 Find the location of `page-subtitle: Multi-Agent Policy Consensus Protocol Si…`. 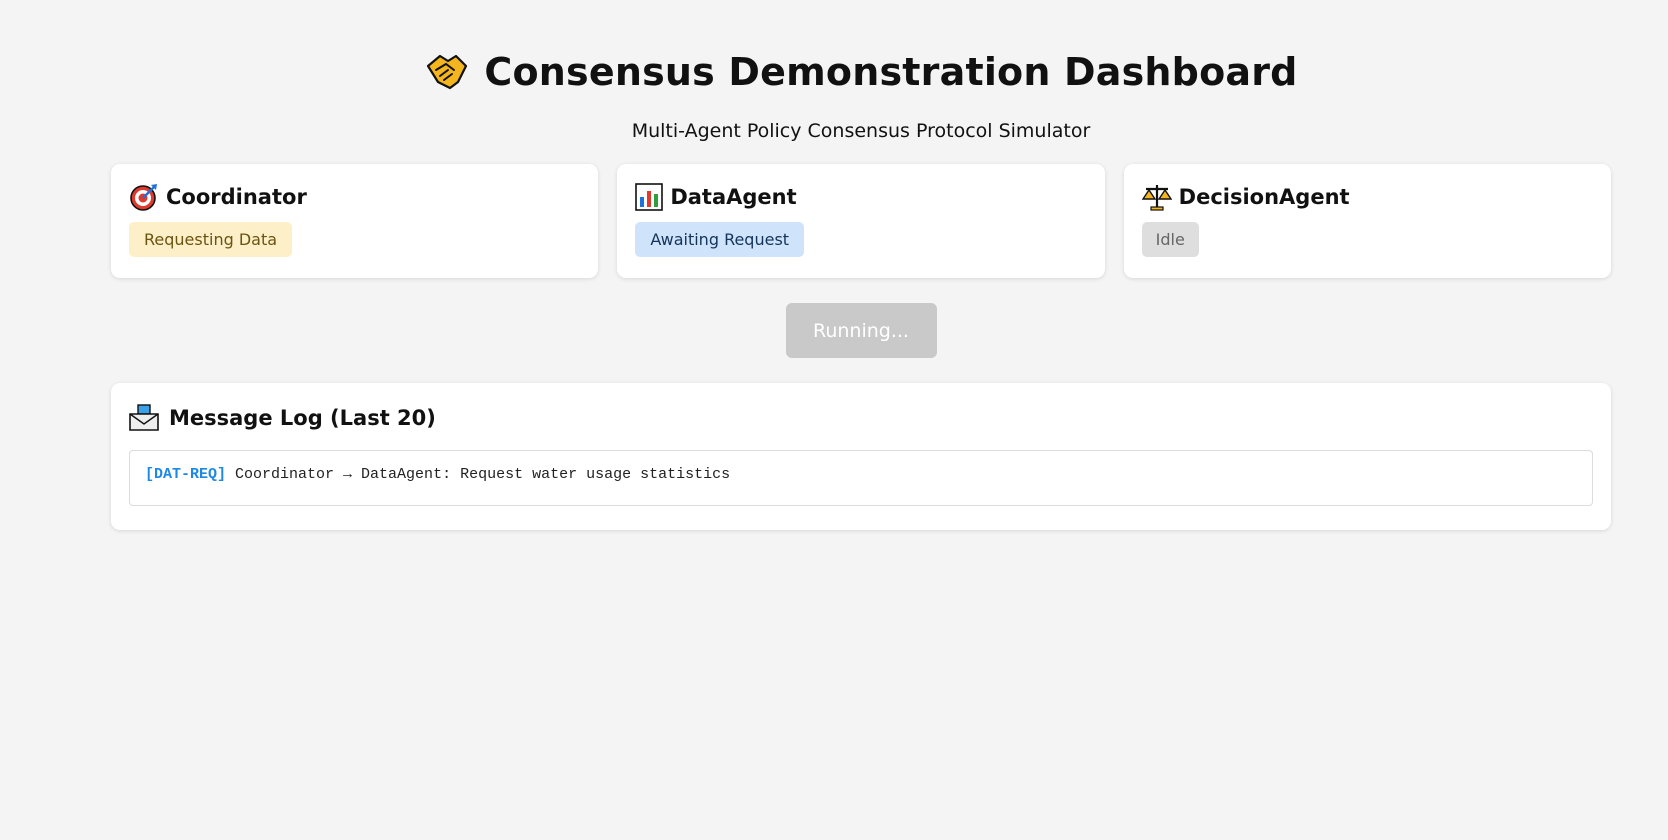

page-subtitle: Multi-Agent Policy Consensus Protocol Si… is located at coordinates (861, 131).